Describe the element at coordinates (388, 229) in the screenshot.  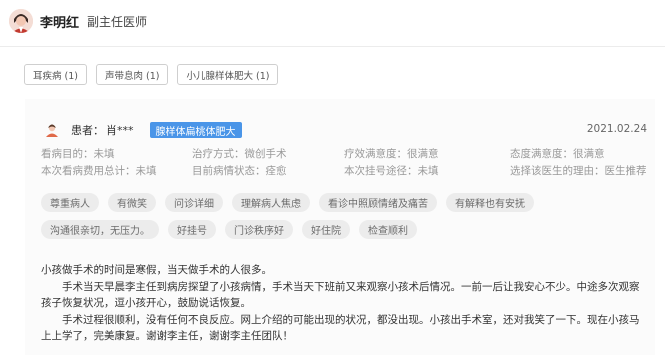
I see `impression-chip: 检查顺利` at that location.